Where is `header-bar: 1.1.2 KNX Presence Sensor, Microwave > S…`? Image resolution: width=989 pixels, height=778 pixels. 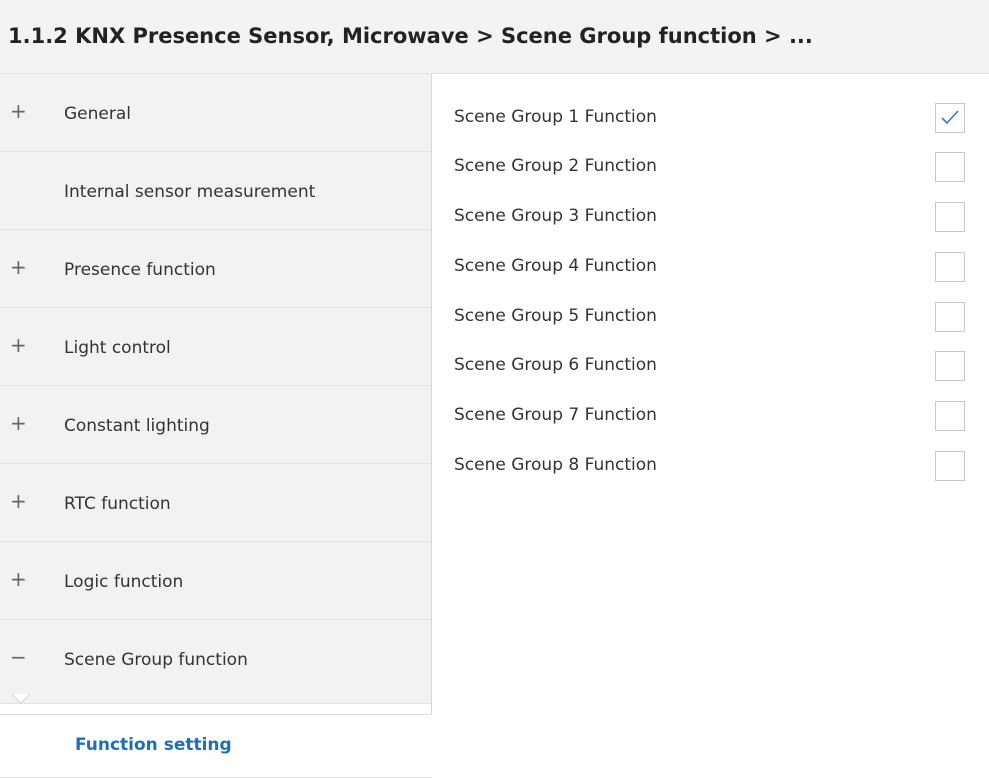
header-bar: 1.1.2 KNX Presence Sensor, Microwave > S… is located at coordinates (494, 37).